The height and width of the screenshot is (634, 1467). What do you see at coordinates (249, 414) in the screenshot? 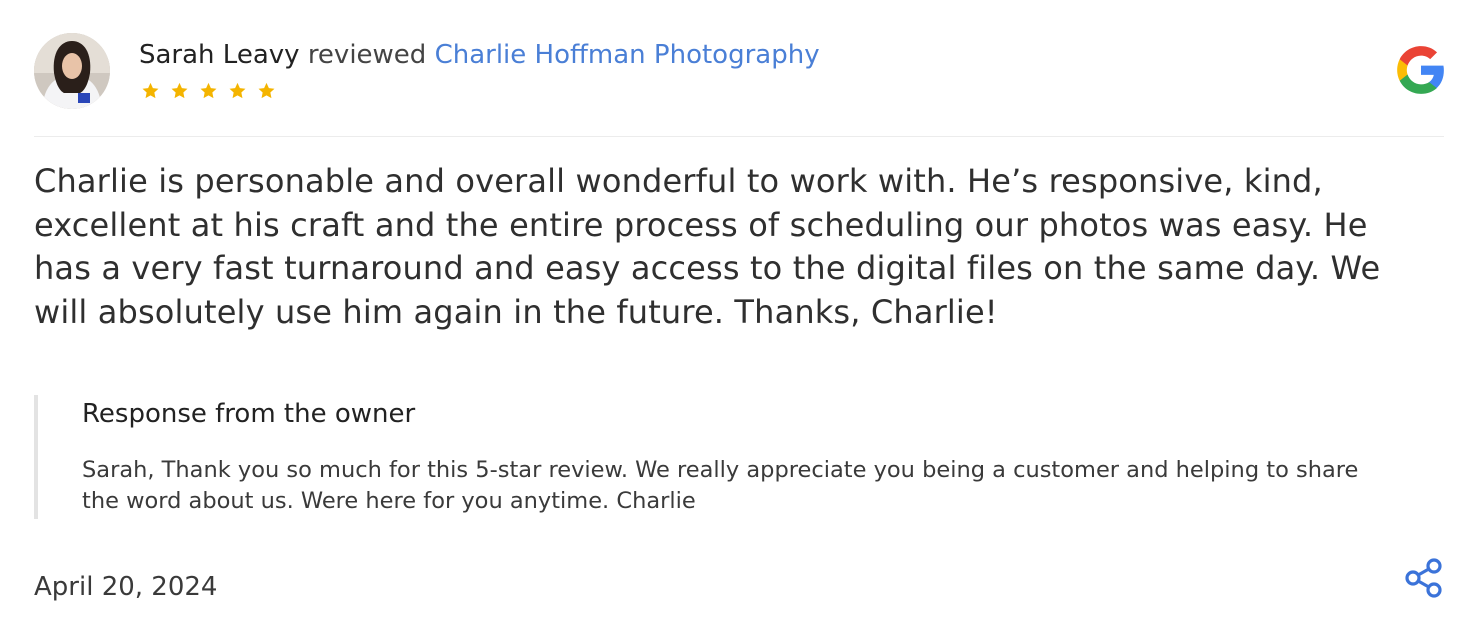
I see `owner-response-title: Response from the owner` at bounding box center [249, 414].